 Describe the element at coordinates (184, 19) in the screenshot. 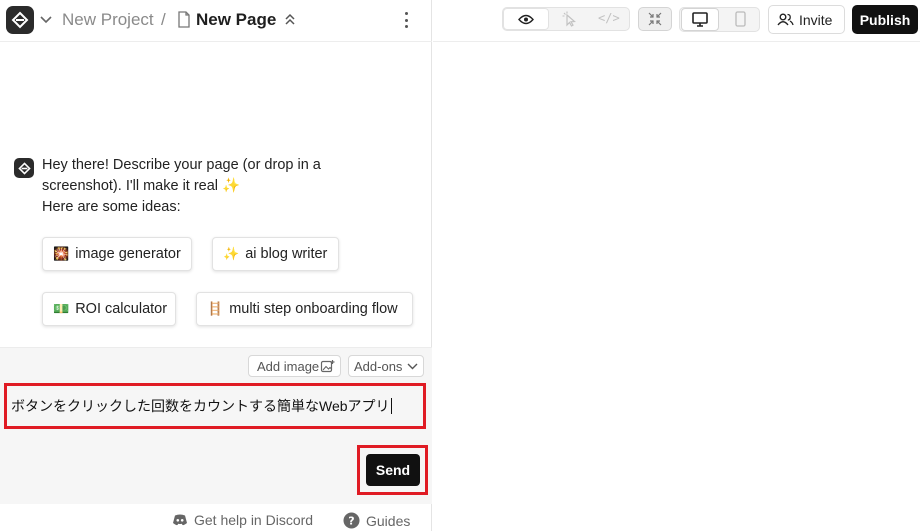

I see `page-icon` at that location.